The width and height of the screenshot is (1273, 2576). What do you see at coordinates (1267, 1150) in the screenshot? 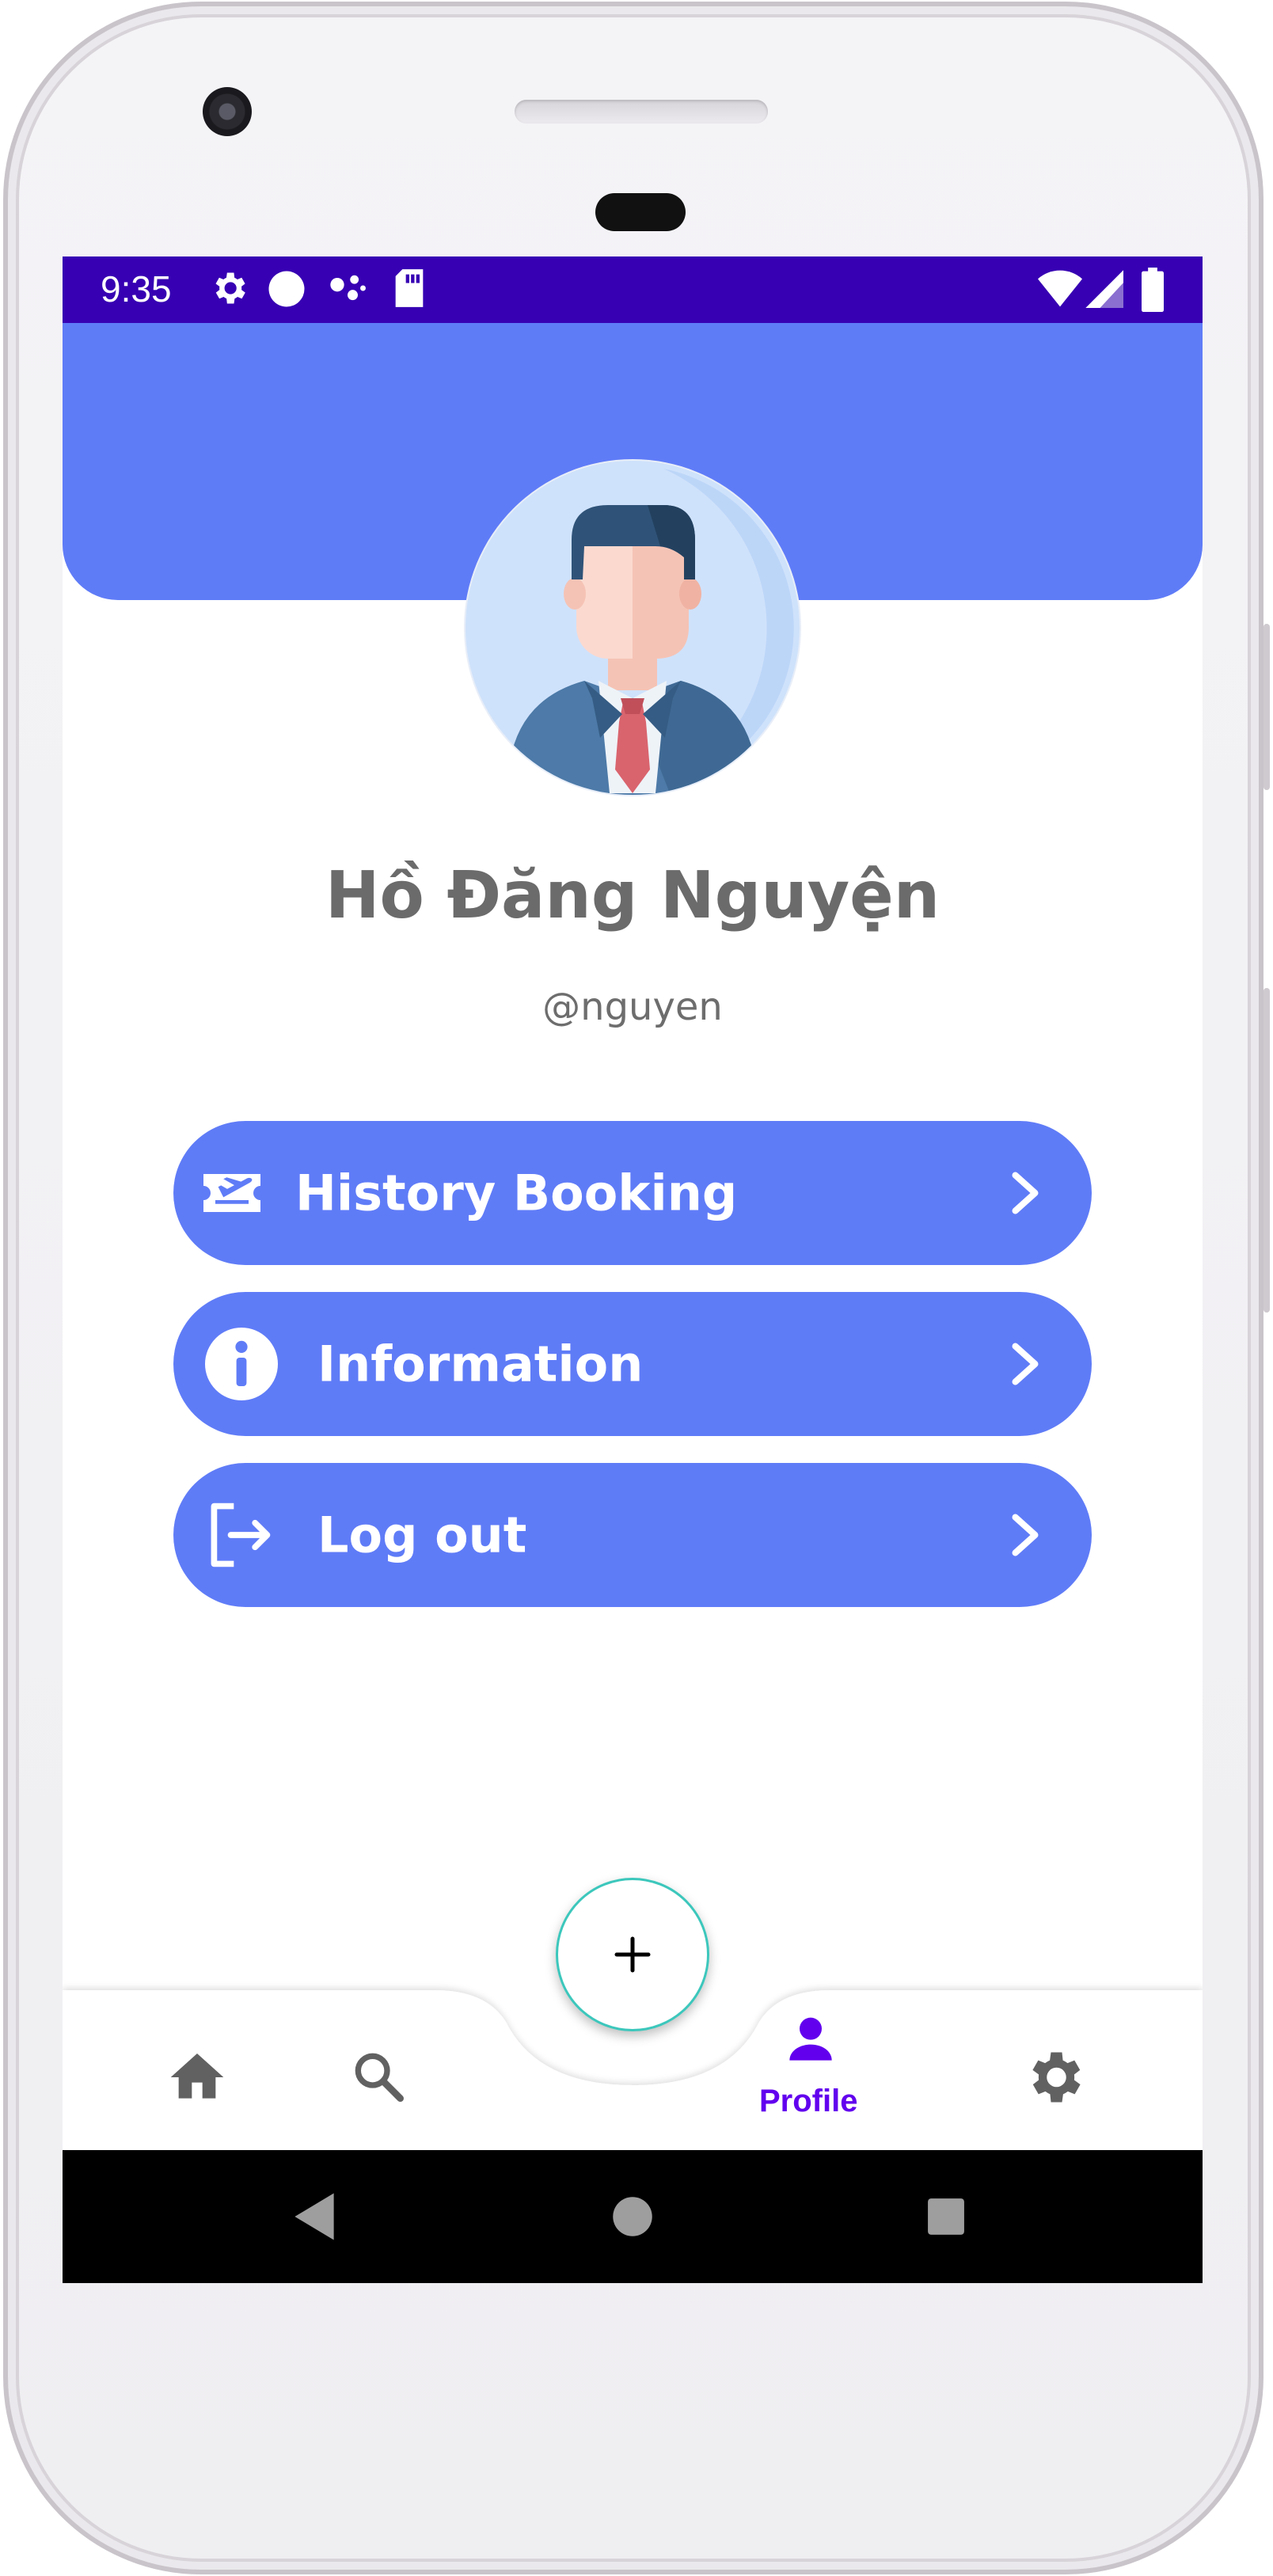
I see `volume-button` at bounding box center [1267, 1150].